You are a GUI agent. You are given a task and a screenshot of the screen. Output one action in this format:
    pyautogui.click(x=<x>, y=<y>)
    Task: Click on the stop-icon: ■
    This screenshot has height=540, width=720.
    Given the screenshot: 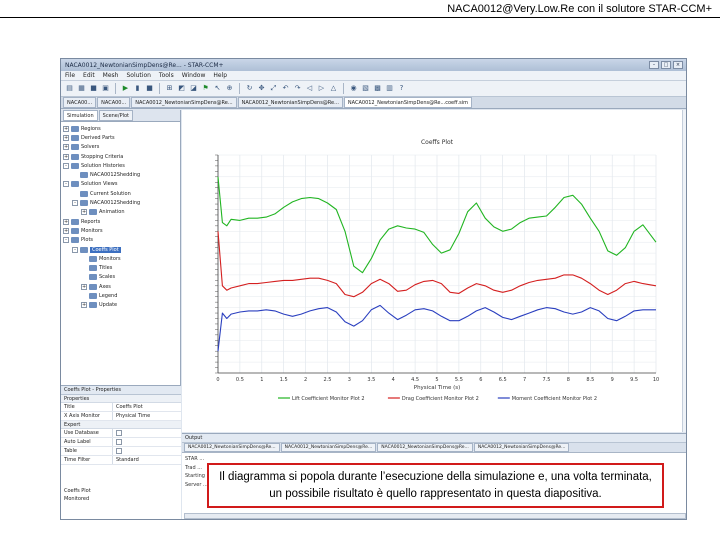 What is the action you would take?
    pyautogui.click(x=149, y=88)
    